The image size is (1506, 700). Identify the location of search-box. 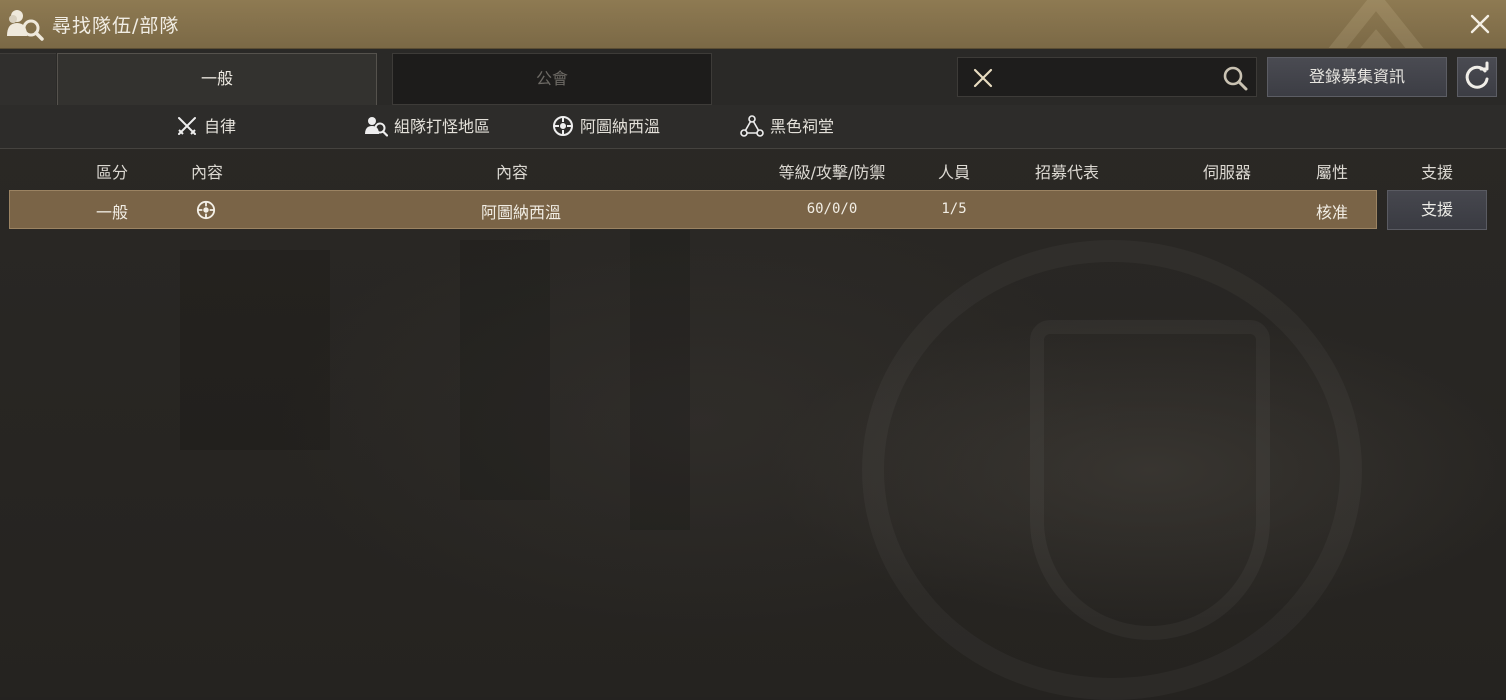
(1107, 77).